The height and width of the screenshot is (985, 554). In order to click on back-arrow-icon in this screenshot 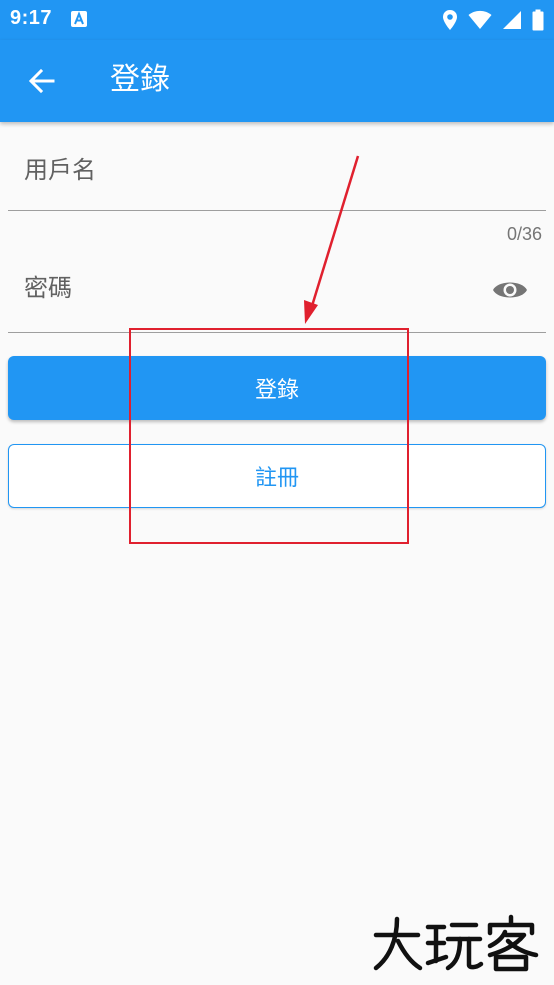, I will do `click(42, 81)`.